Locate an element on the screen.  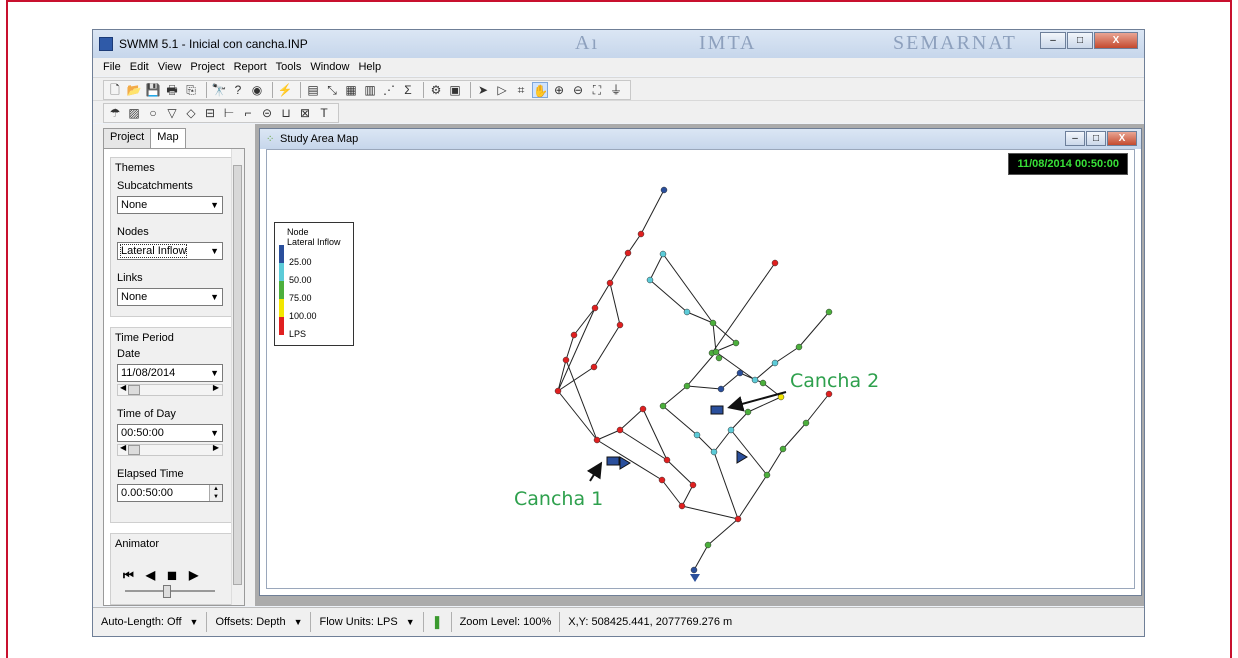
rewind-icon: ⏮ is located at coordinates (128, 575).